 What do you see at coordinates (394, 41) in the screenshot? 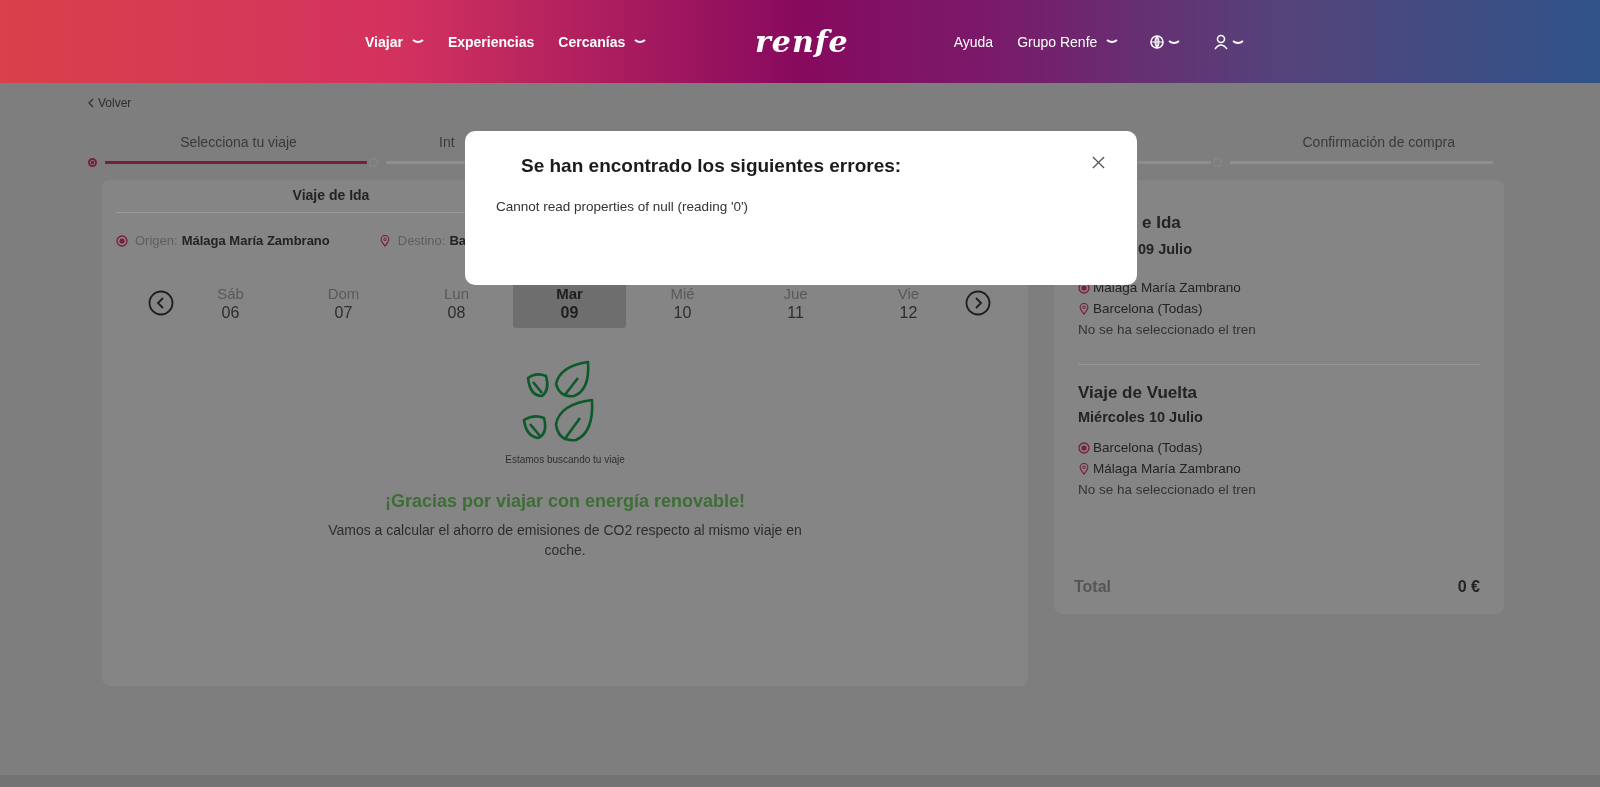
I see `nav-link: Viajar` at bounding box center [394, 41].